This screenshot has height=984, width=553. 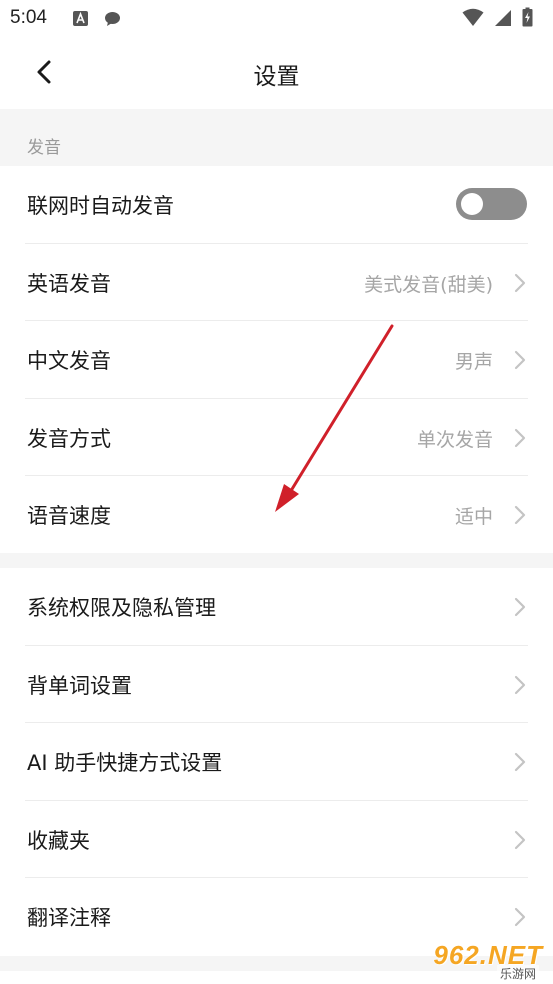 I want to click on setting-value: 男声, so click(x=473, y=362).